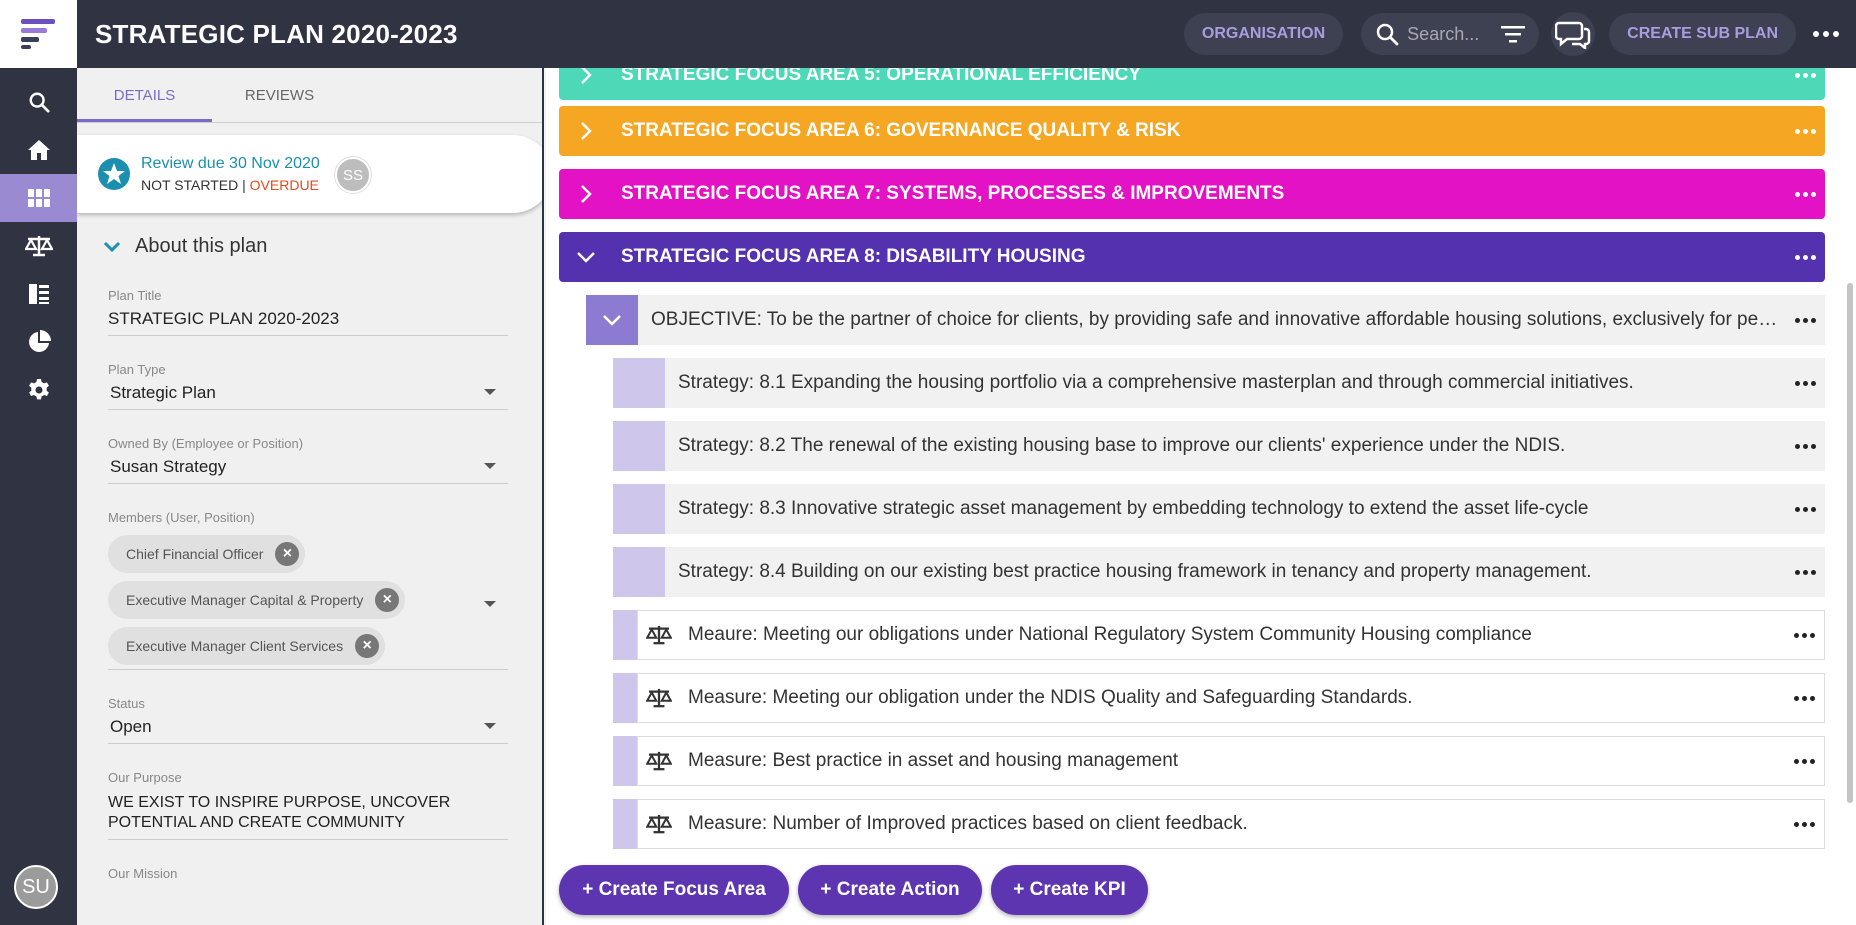 This screenshot has width=1856, height=925. What do you see at coordinates (38, 390) in the screenshot?
I see `nav-settings` at bounding box center [38, 390].